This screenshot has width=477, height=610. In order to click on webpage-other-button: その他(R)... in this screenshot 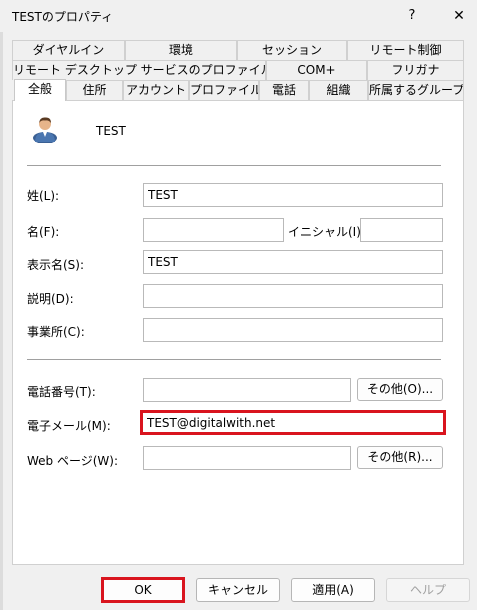, I will do `click(400, 457)`.